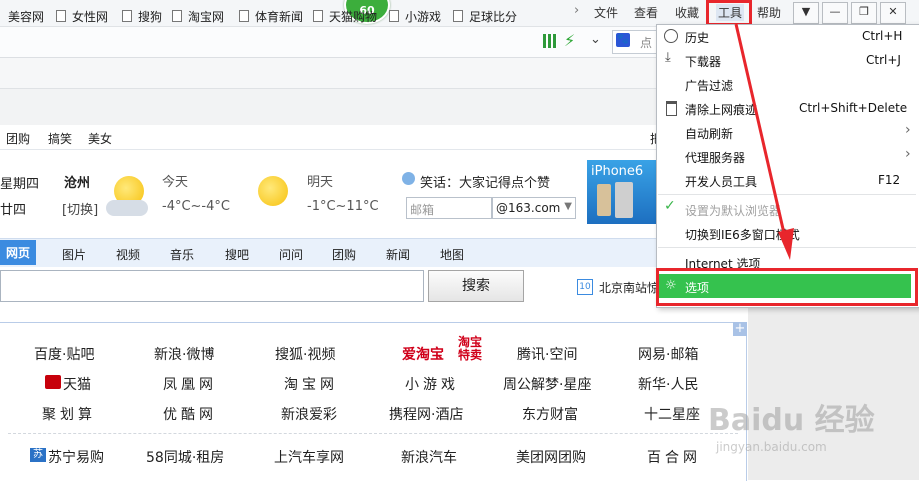  Describe the element at coordinates (291, 254) in the screenshot. I see `tab-wenwen: 问问` at that location.